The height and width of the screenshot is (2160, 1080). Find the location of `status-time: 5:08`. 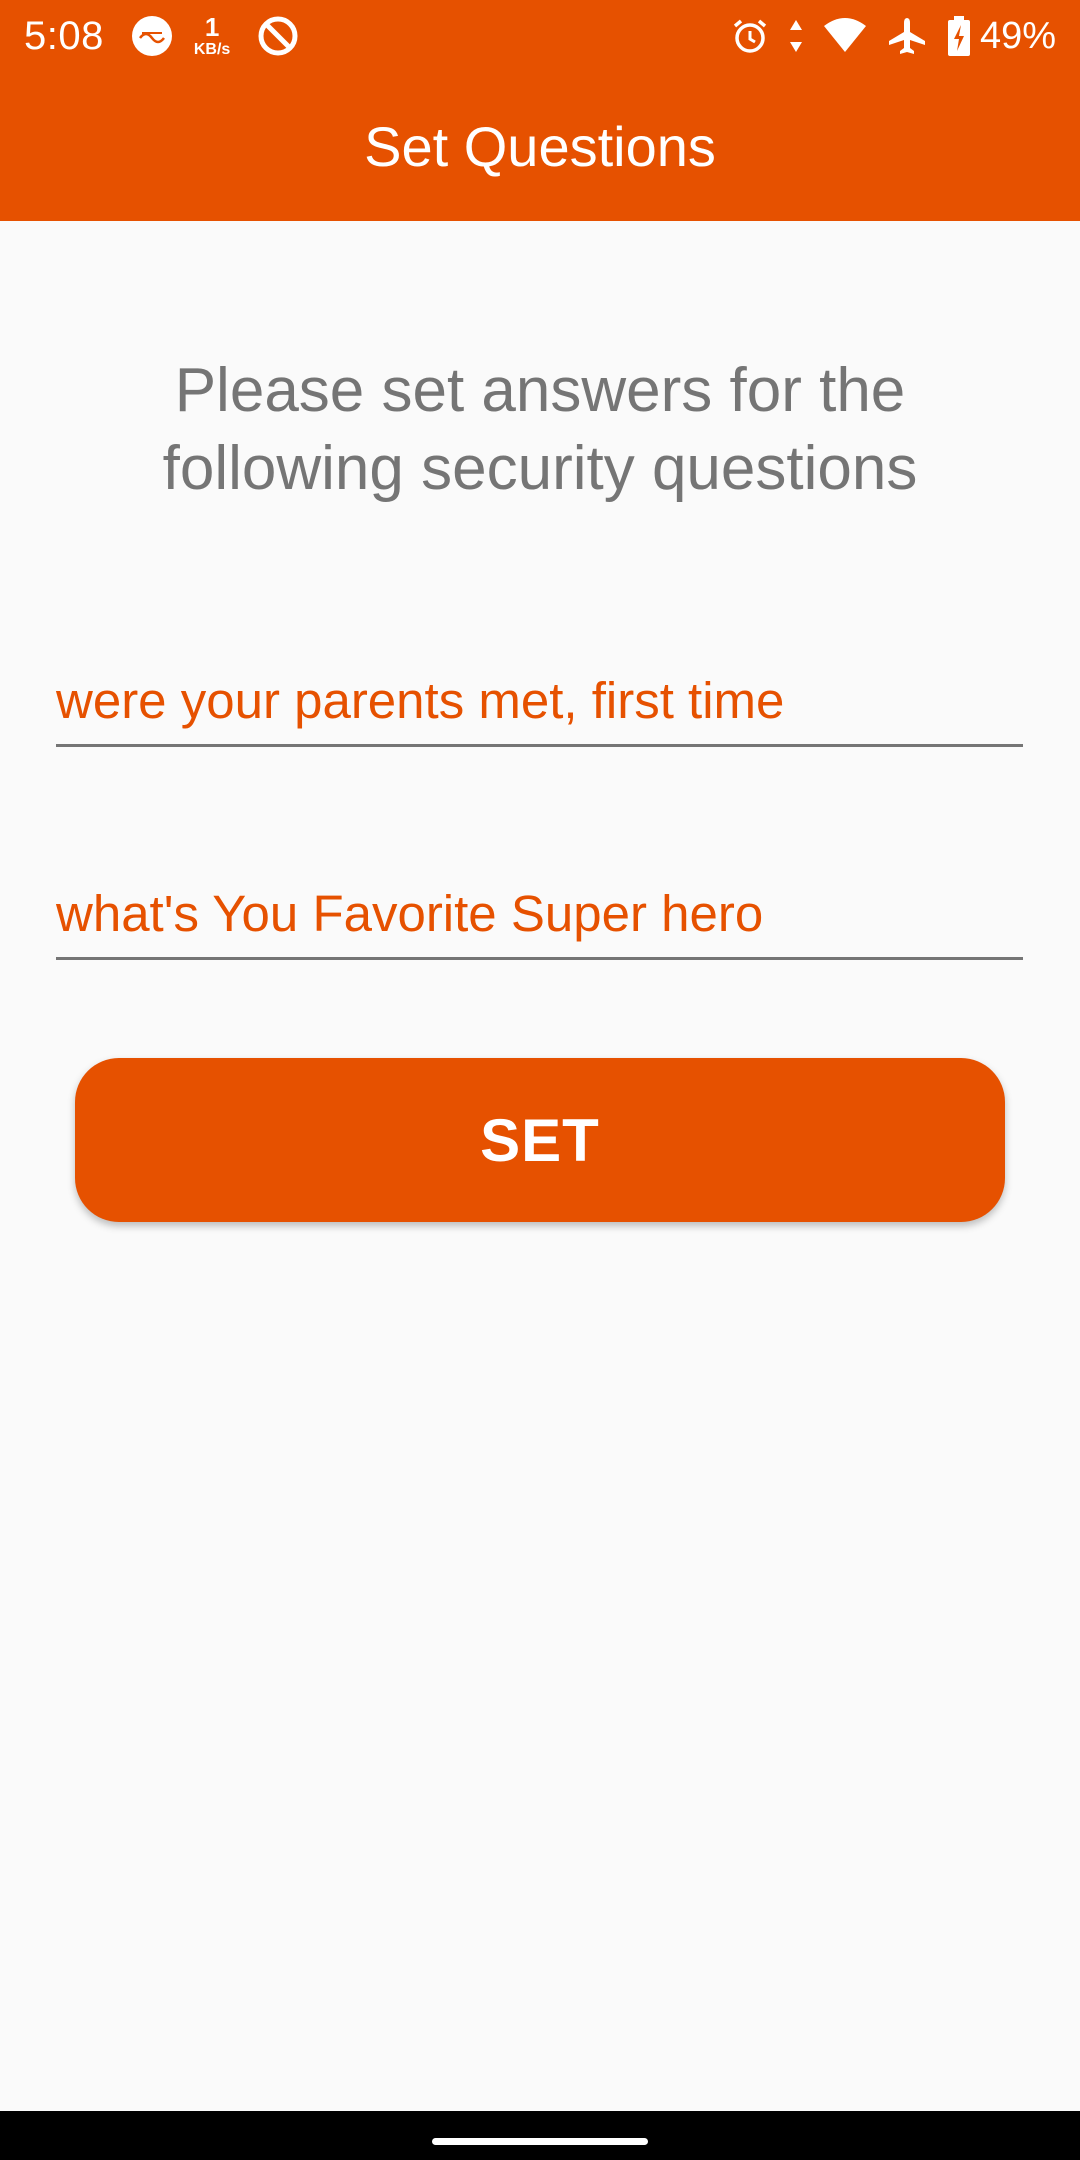

status-time: 5:08 is located at coordinates (64, 35).